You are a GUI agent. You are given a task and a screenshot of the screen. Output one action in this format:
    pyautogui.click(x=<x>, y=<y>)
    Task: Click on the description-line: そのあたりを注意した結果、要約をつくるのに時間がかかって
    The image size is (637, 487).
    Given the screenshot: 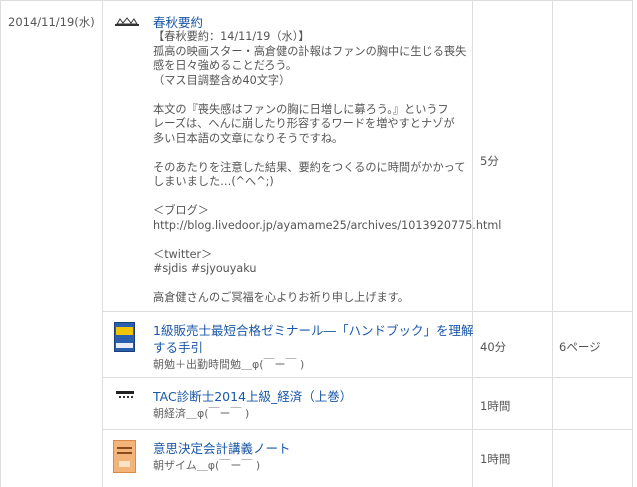 What is the action you would take?
    pyautogui.click(x=309, y=167)
    